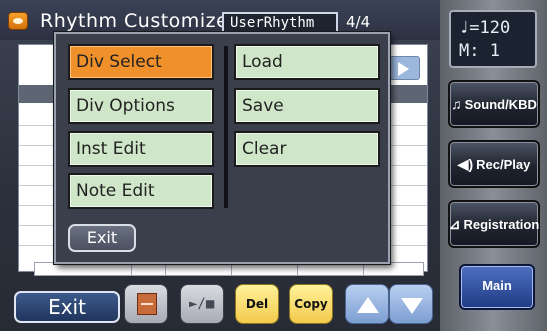 This screenshot has width=547, height=331. I want to click on copy-button: Copy, so click(311, 304).